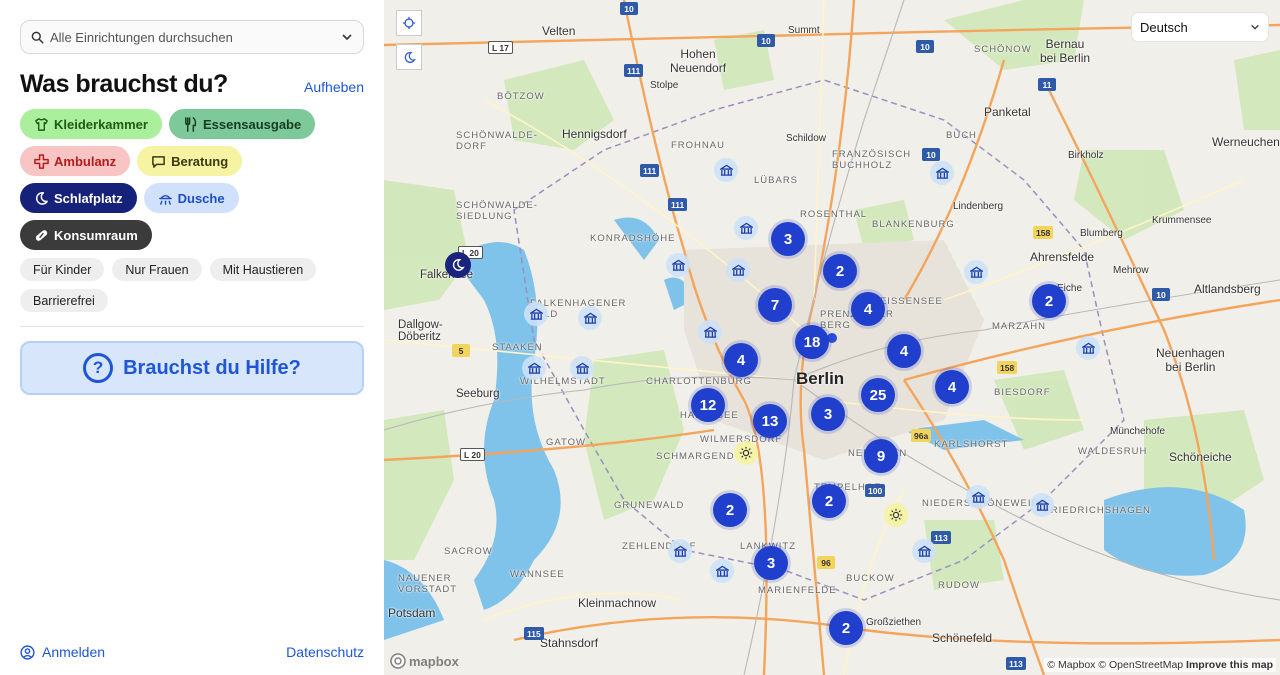 The width and height of the screenshot is (1280, 675). Describe the element at coordinates (1097, 510) in the screenshot. I see `district-label: FRIEDRICHSHAGEN` at that location.